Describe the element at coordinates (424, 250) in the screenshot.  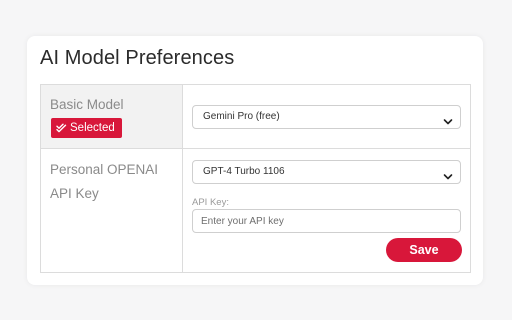
I see `save-button: Save` at that location.